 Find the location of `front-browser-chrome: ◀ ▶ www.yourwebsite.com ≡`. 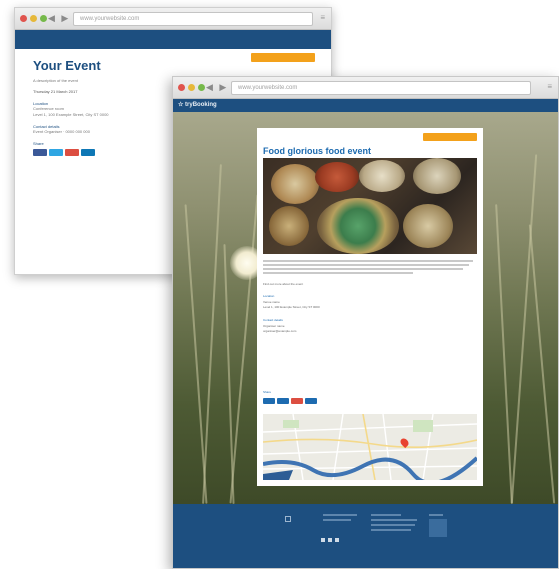

front-browser-chrome: ◀ ▶ www.yourwebsite.com ≡ is located at coordinates (365, 88).